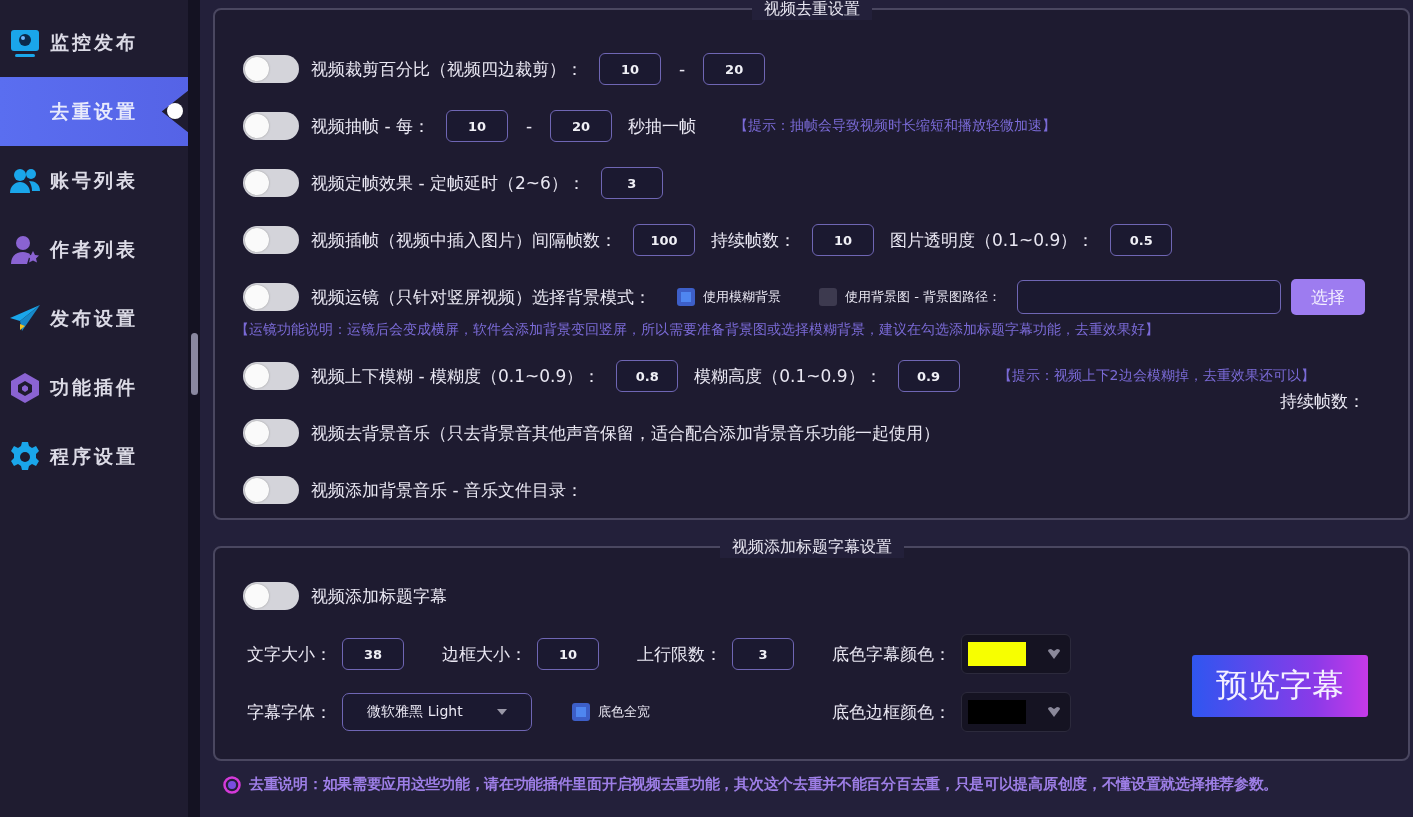  Describe the element at coordinates (1148, 297) in the screenshot. I see `path-field` at that location.